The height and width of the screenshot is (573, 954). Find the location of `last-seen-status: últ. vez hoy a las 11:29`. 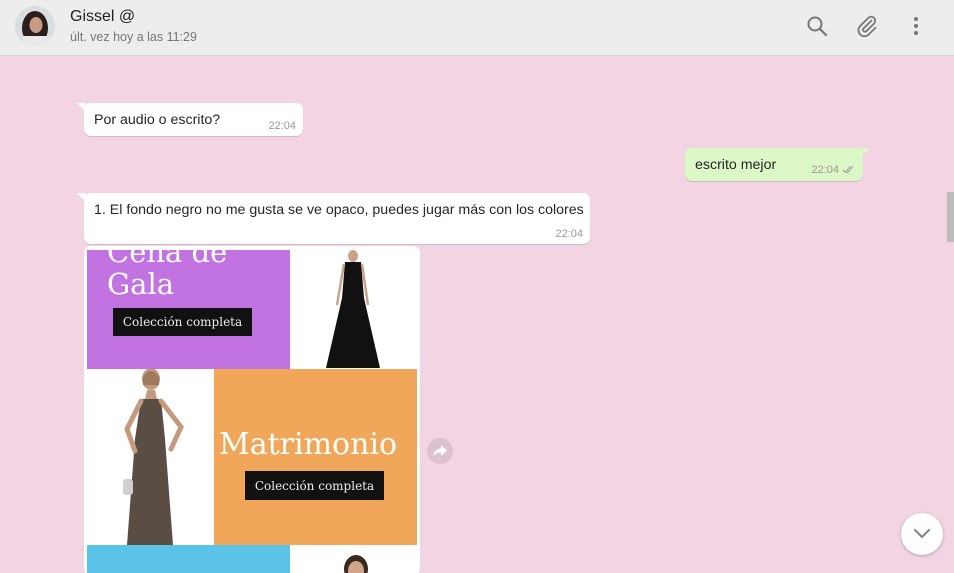

last-seen-status: últ. vez hoy a las 11:29 is located at coordinates (133, 37).